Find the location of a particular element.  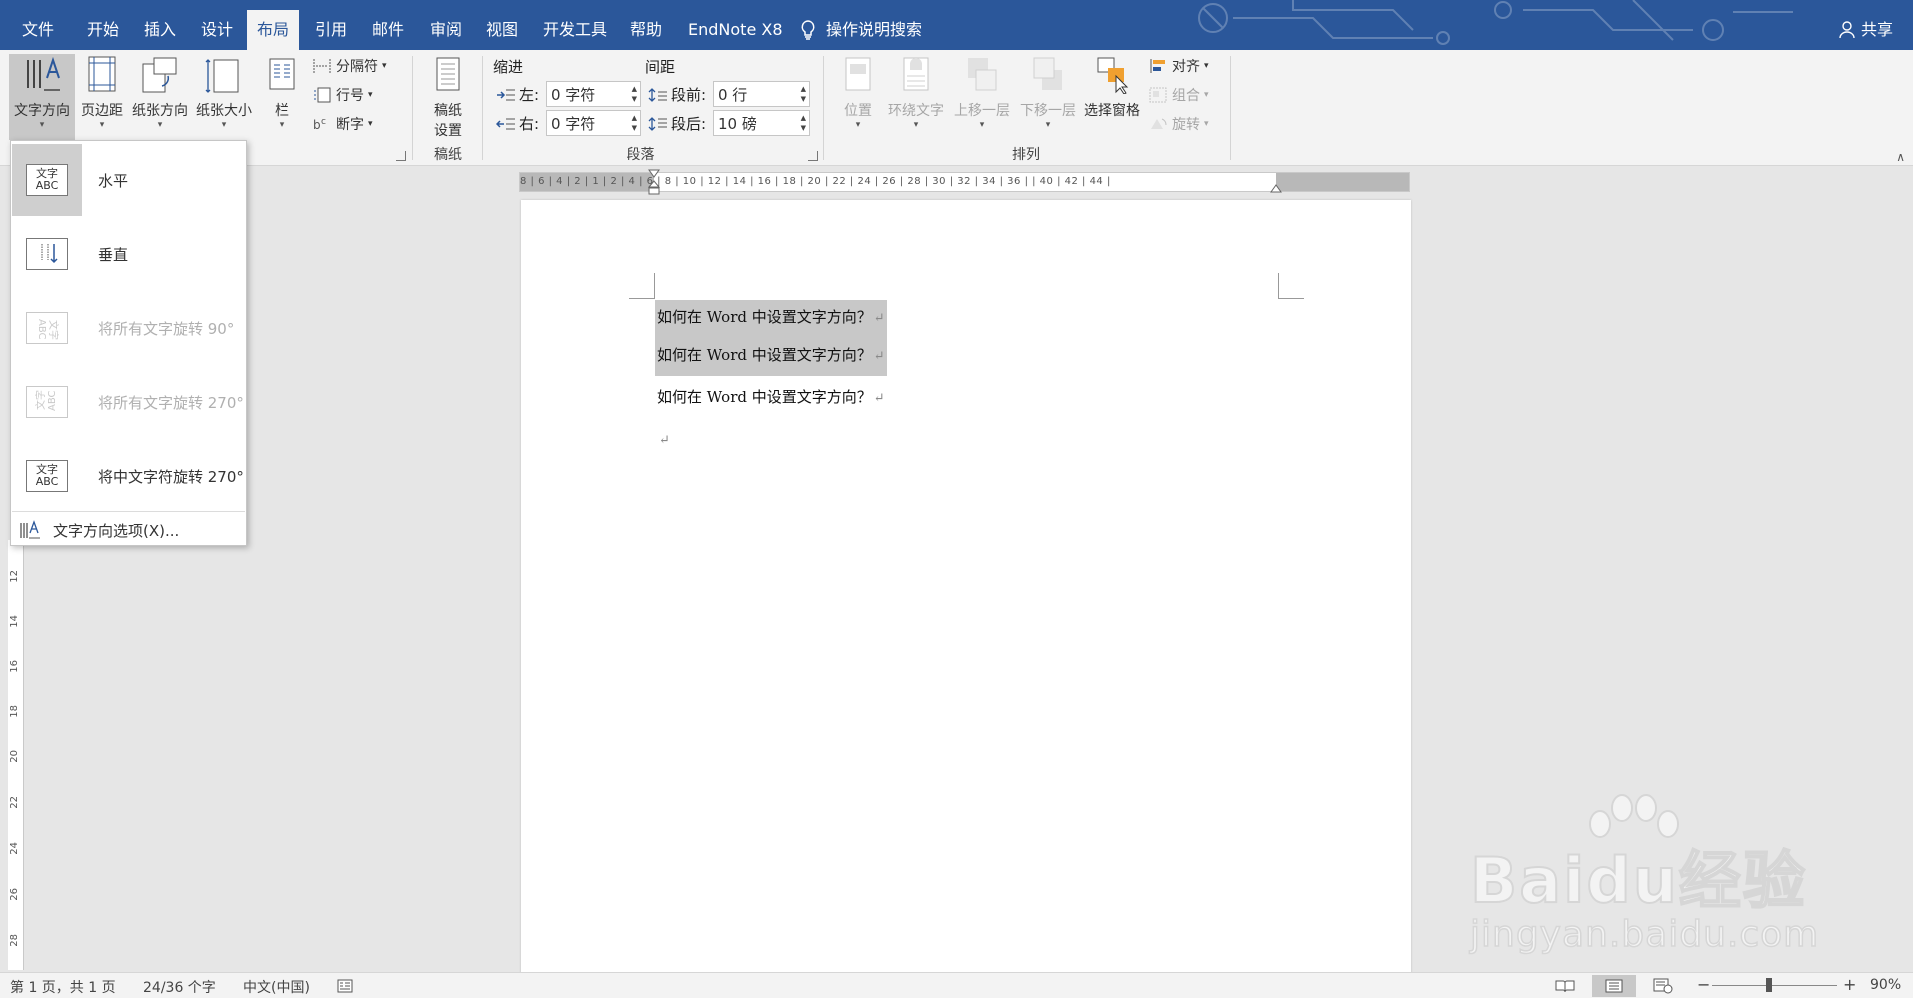

spacing-before-input: 0 行 ▲ ▼ is located at coordinates (761, 94).